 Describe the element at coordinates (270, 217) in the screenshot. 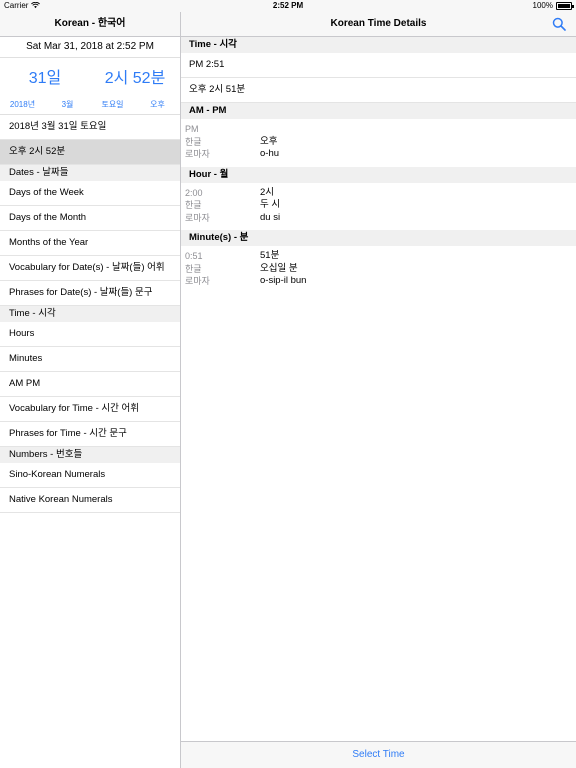

I see `hour-romanization-value: du si` at that location.